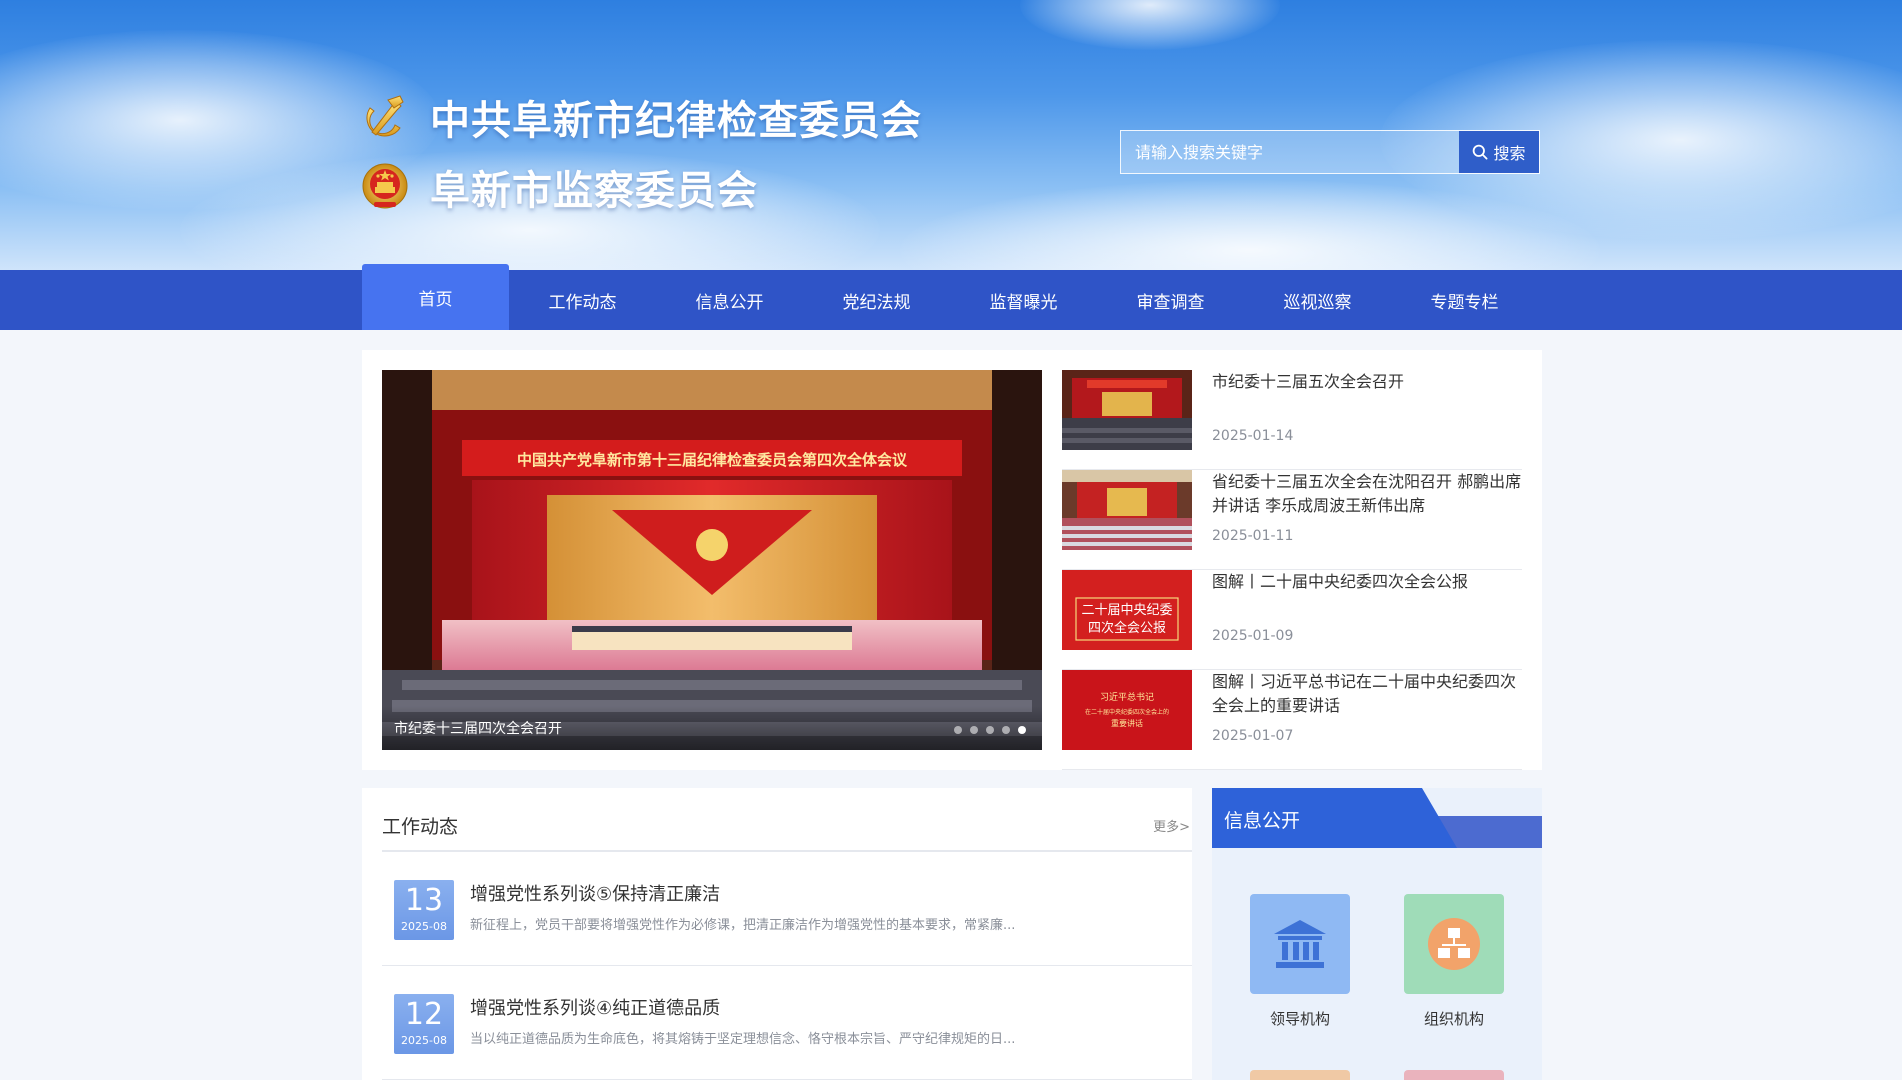  I want to click on carousel-dots, so click(990, 730).